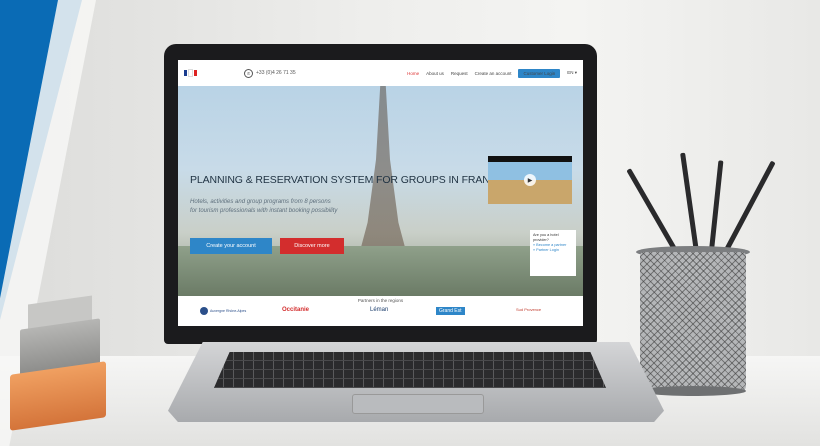 This screenshot has height=446, width=820. I want to click on language-select: EN ▾, so click(572, 73).